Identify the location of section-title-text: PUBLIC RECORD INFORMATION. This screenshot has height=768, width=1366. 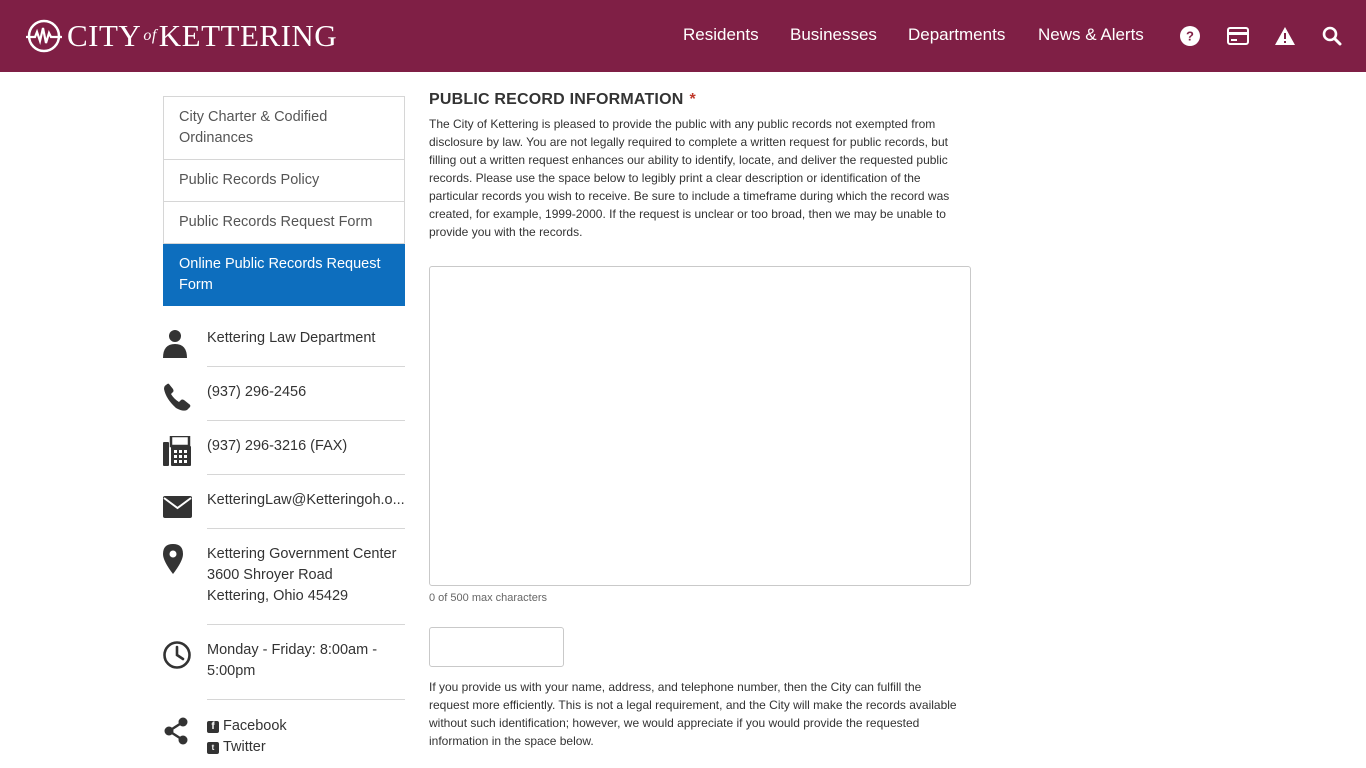
(556, 99).